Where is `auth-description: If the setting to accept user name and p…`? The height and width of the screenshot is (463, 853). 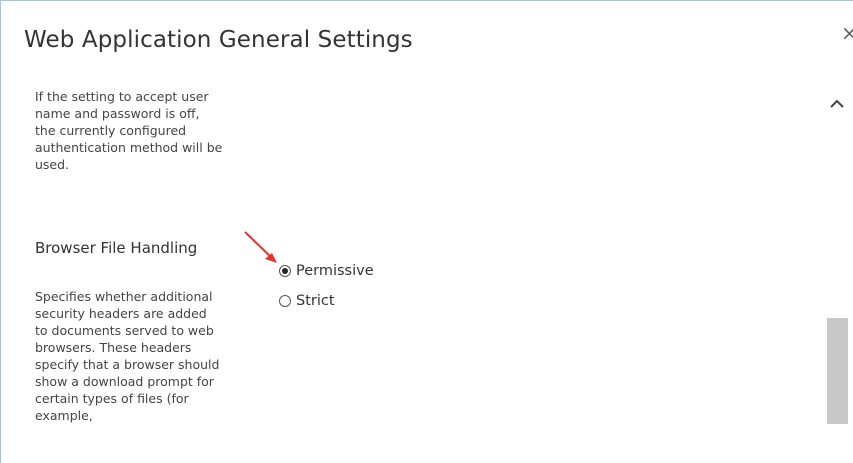
auth-description: If the setting to accept user name and p… is located at coordinates (129, 130).